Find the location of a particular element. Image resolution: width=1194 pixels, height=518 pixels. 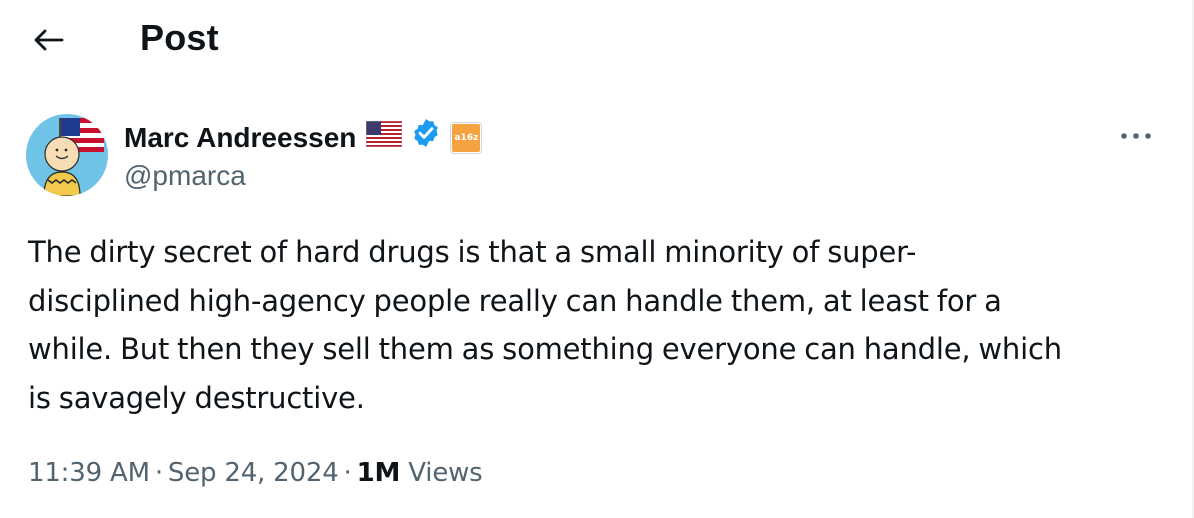

back-button is located at coordinates (48, 40).